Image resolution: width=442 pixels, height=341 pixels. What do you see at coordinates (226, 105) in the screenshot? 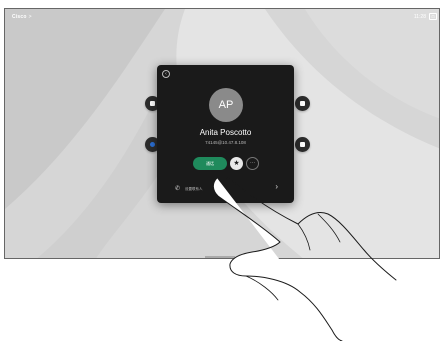
I see `avatar: AP` at bounding box center [226, 105].